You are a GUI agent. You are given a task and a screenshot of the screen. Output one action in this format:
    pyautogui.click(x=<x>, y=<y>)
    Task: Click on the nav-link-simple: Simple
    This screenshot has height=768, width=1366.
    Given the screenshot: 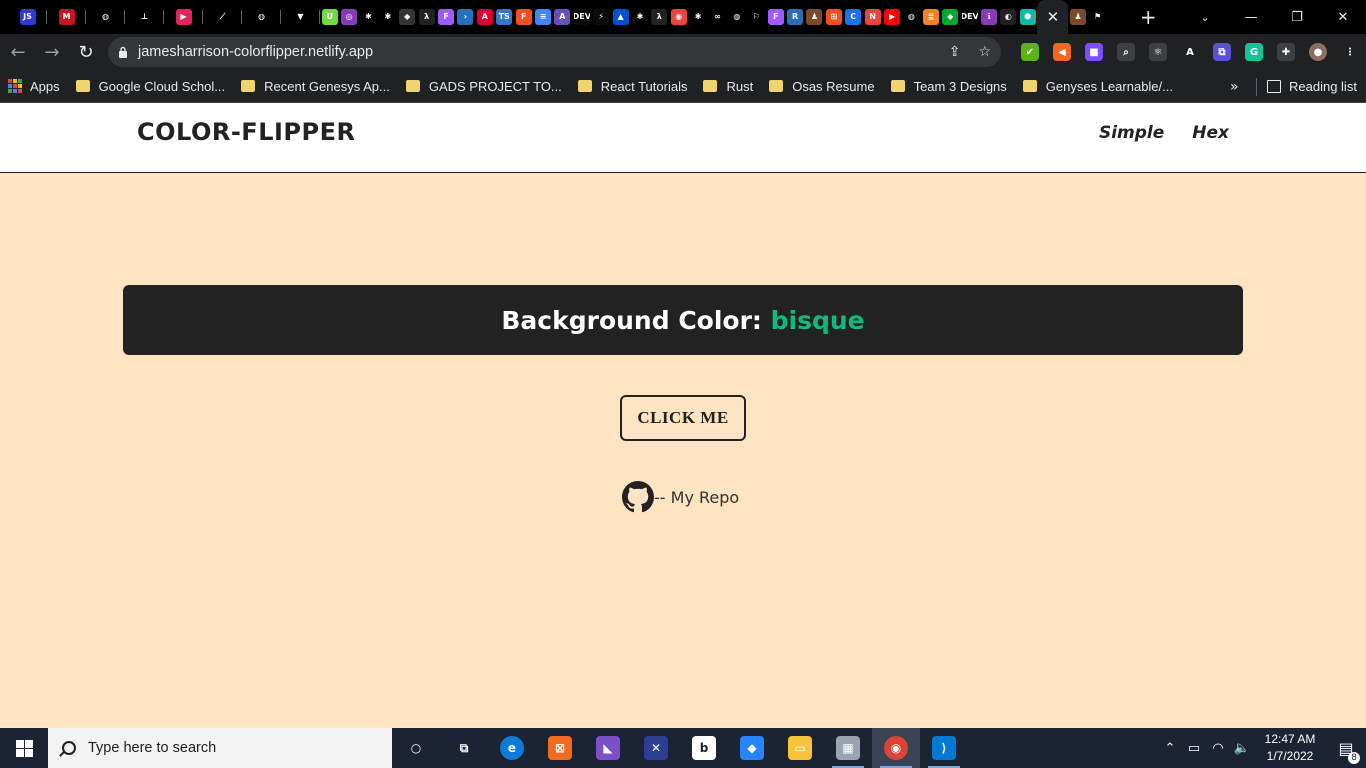 What is the action you would take?
    pyautogui.click(x=1131, y=133)
    